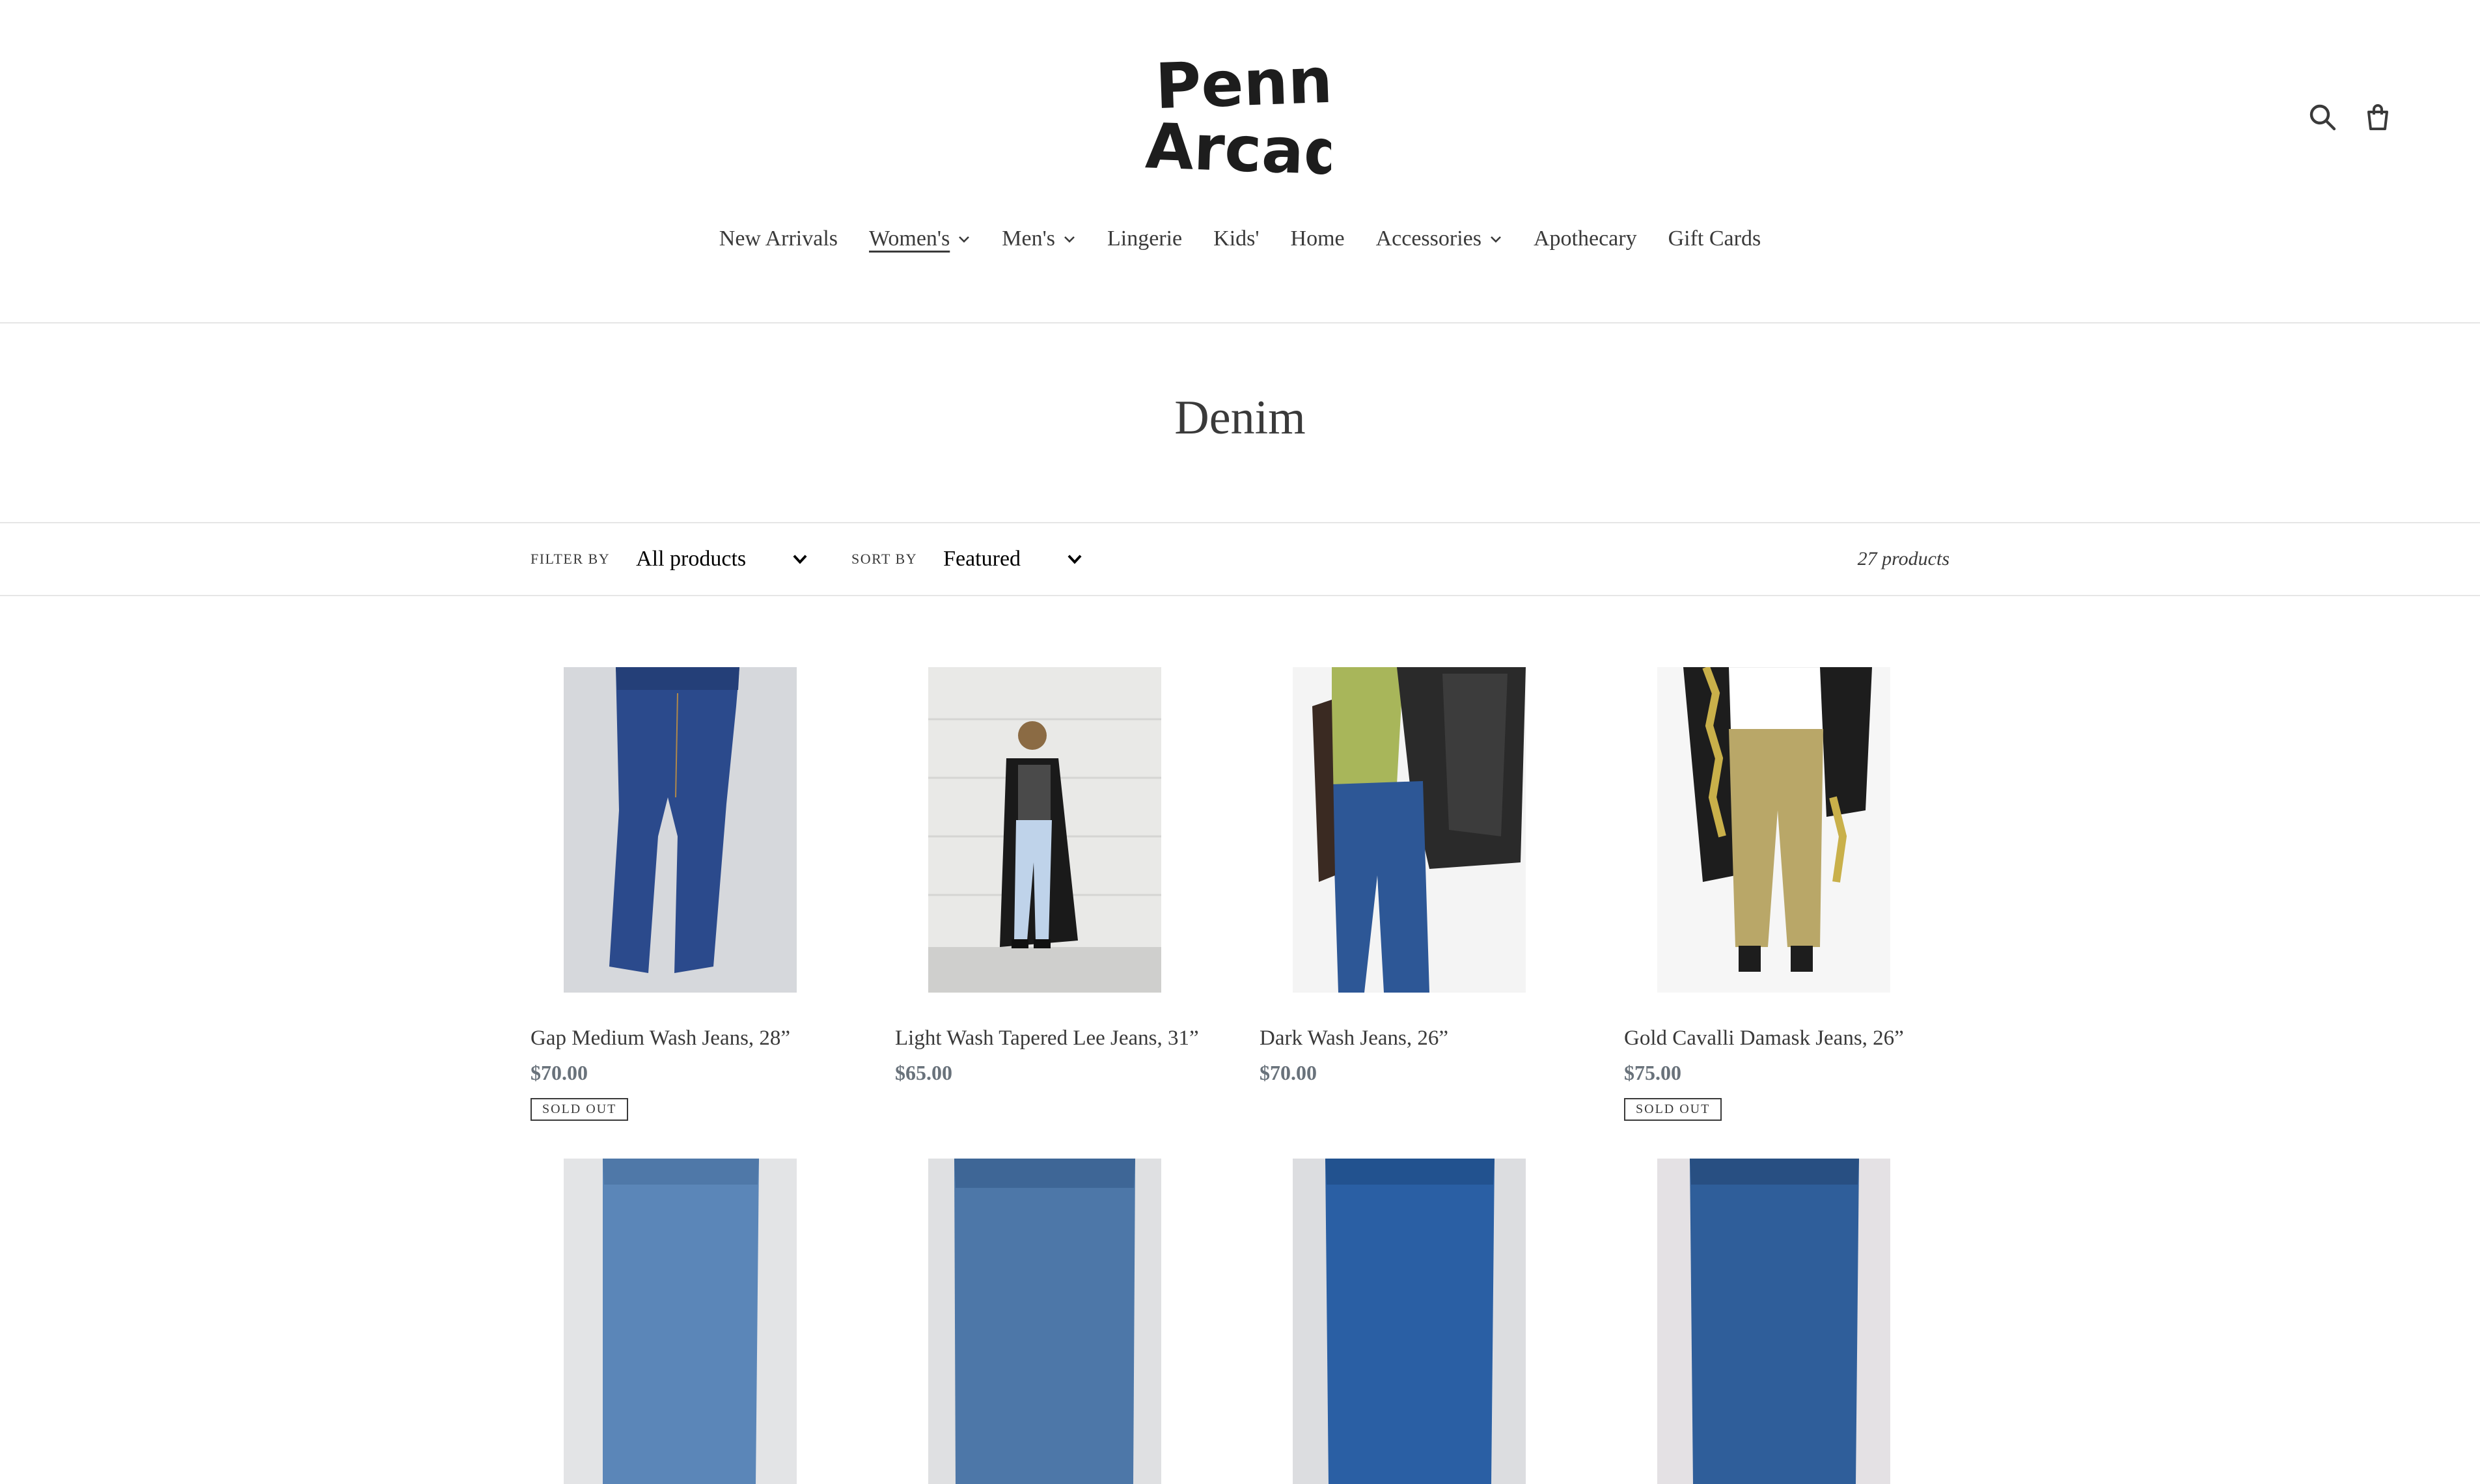 The height and width of the screenshot is (1484, 2480). I want to click on nav-item-kids: Kids', so click(1236, 238).